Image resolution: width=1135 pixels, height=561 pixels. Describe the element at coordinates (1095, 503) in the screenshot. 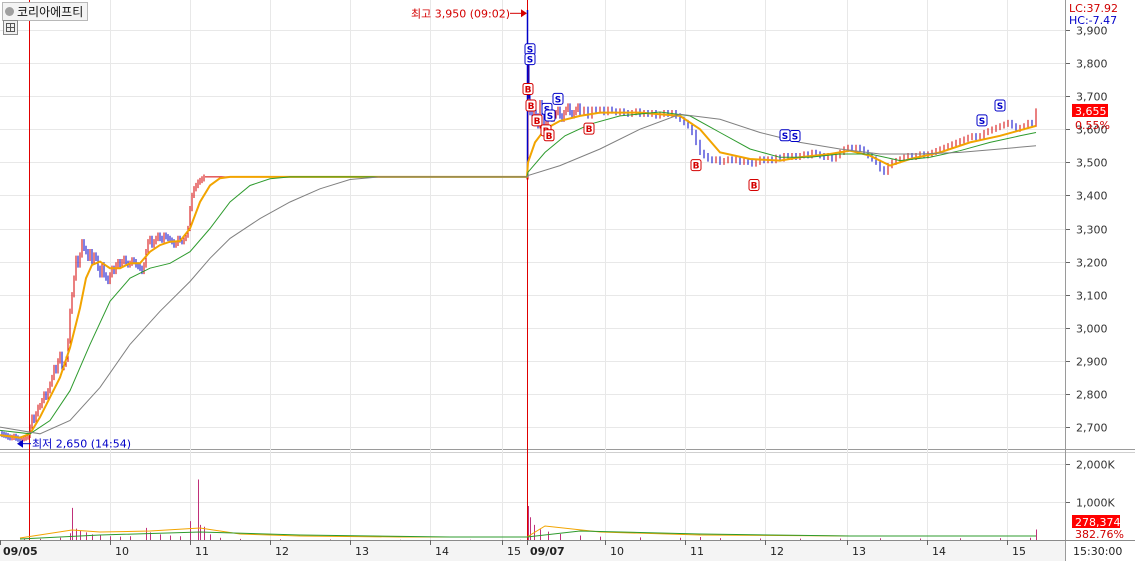

I see `volume-tick-label: 1,000K` at that location.